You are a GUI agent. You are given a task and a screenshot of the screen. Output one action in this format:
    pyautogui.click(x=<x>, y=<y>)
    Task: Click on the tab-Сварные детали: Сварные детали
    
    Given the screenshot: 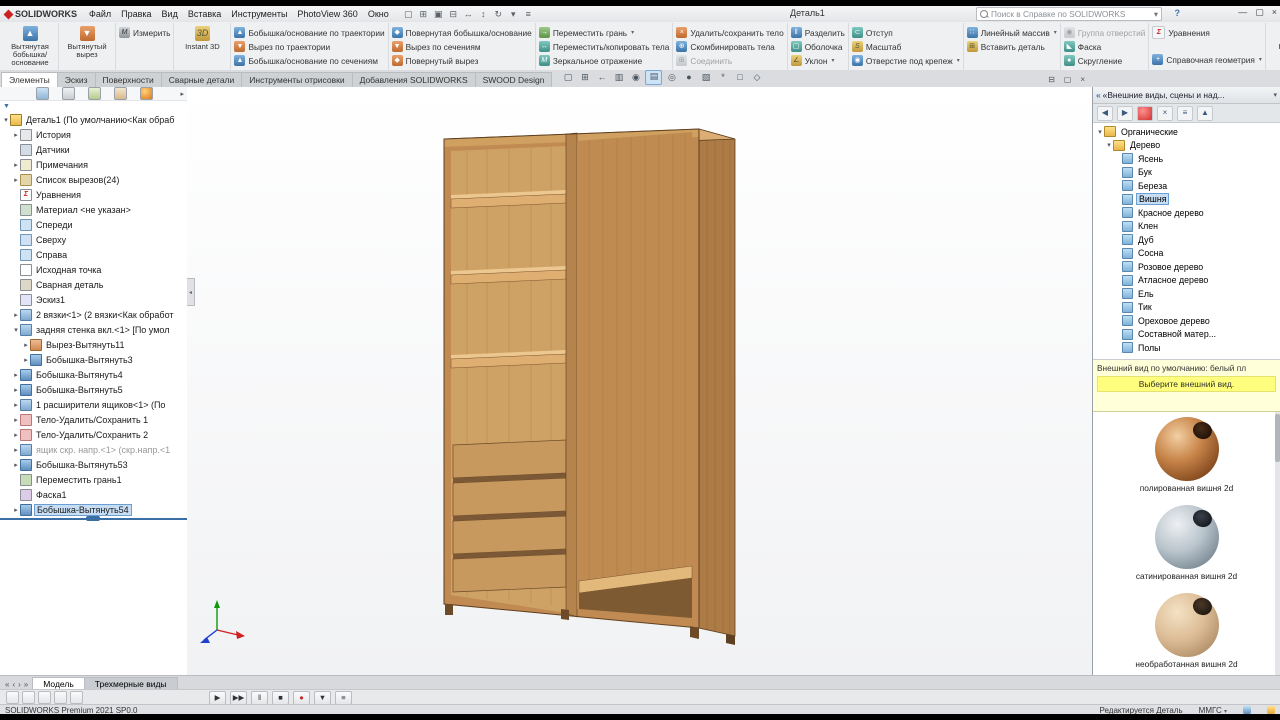 What is the action you would take?
    pyautogui.click(x=201, y=79)
    